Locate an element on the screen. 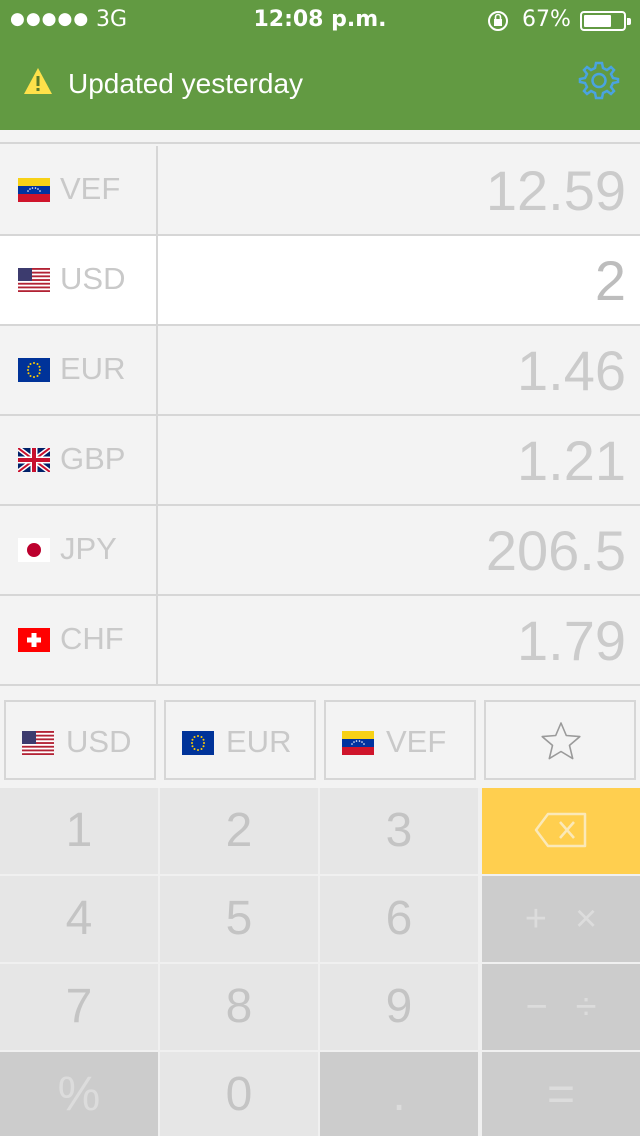 Image resolution: width=640 pixels, height=1136 pixels. switzerland-flag-icon is located at coordinates (34, 640).